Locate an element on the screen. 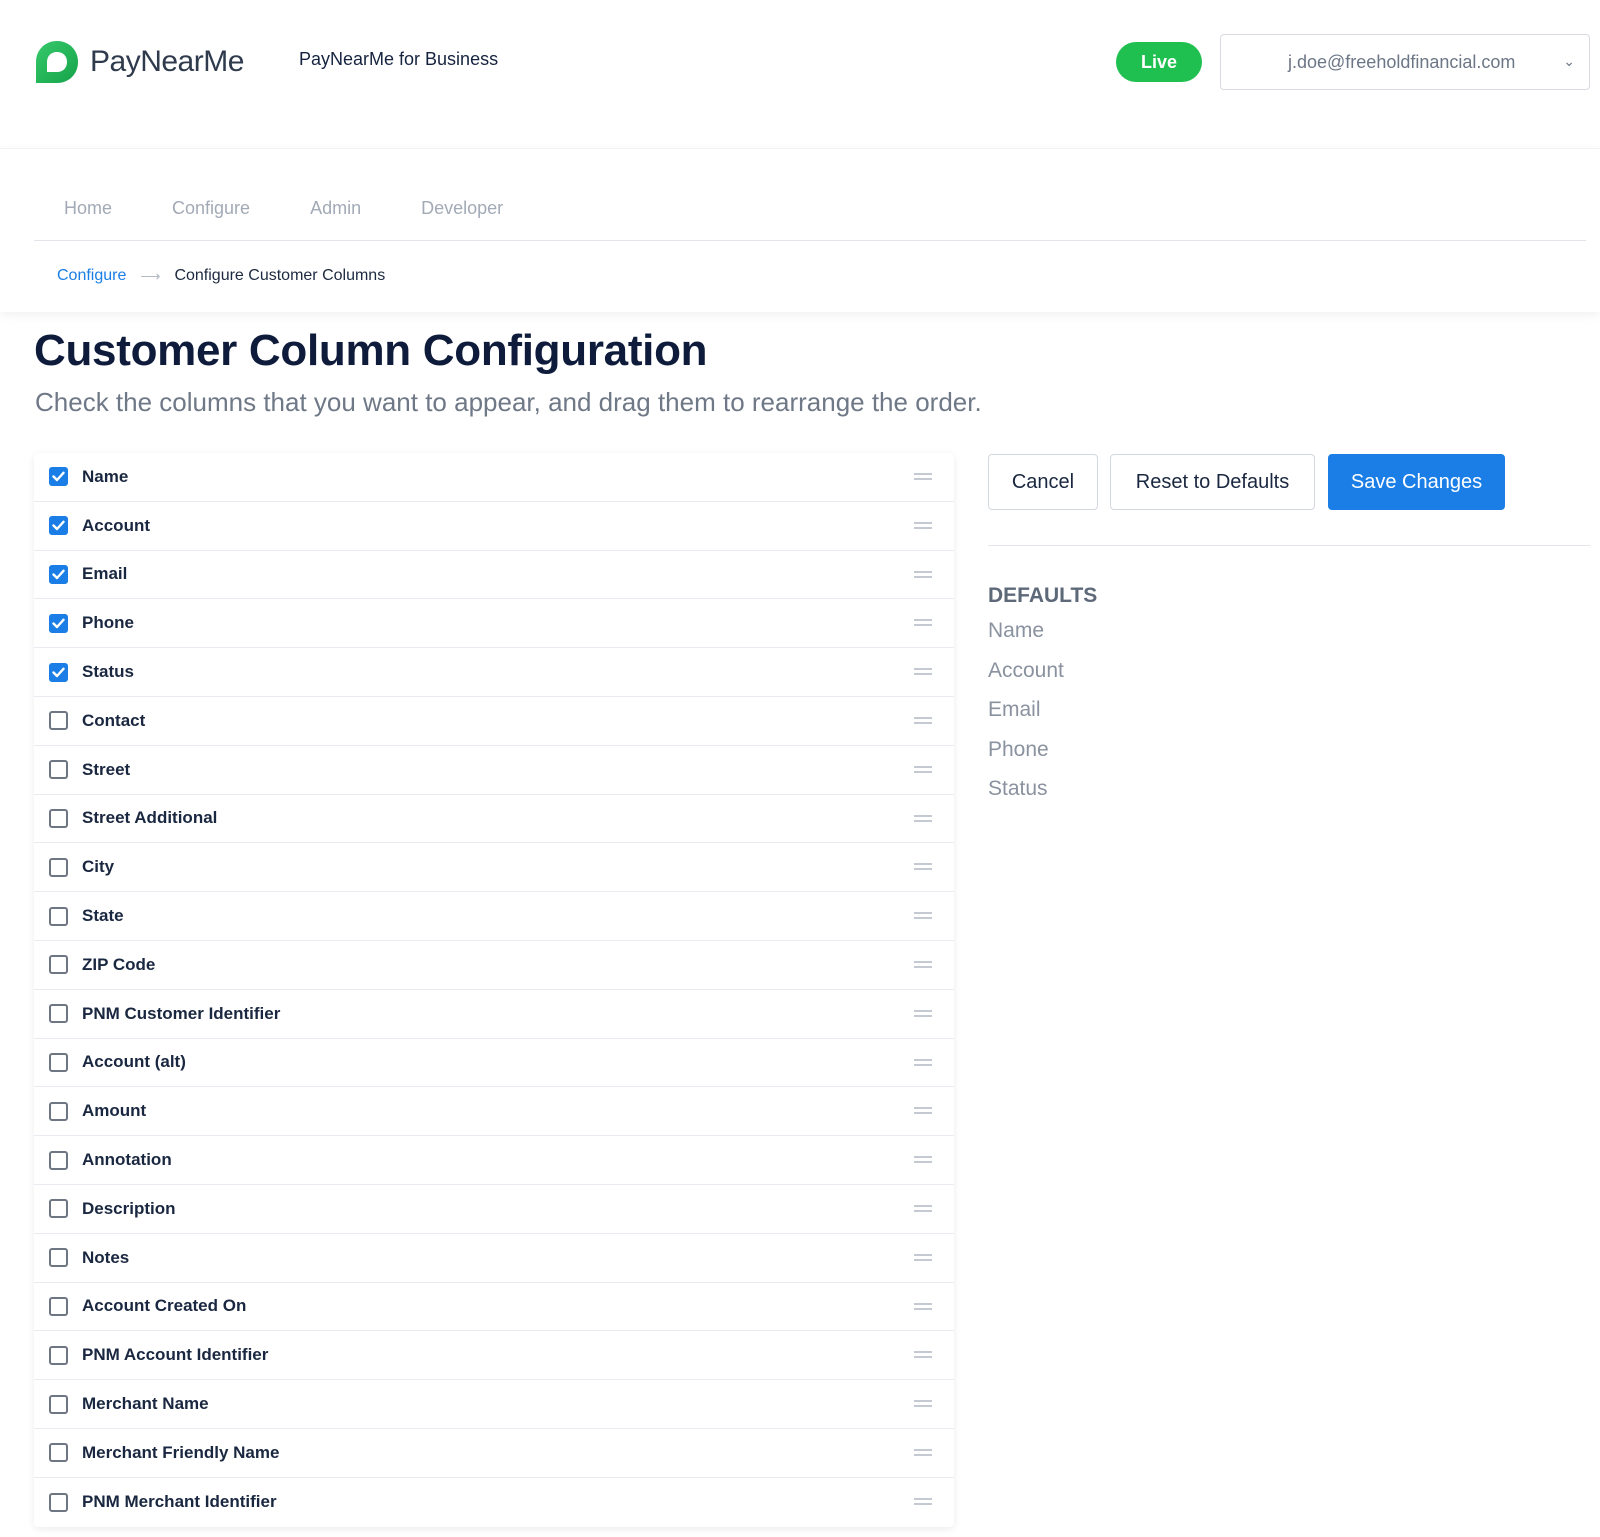  page-title: Customer Column Configuration is located at coordinates (371, 350).